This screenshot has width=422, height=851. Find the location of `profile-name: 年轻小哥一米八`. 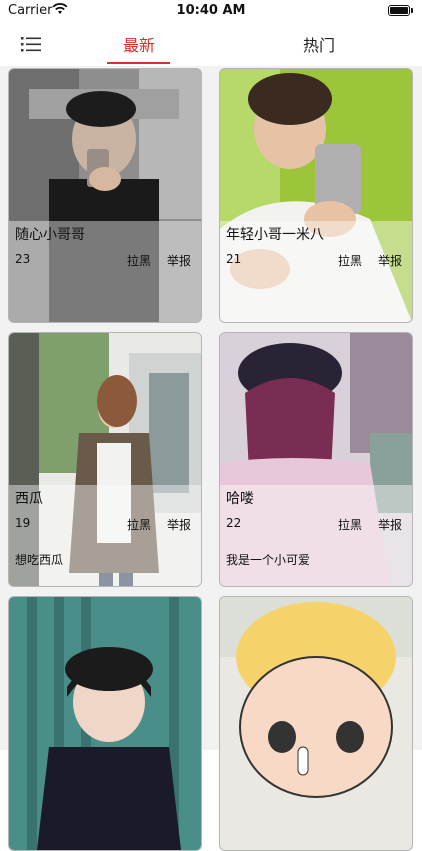

profile-name: 年轻小哥一米八 is located at coordinates (275, 235).